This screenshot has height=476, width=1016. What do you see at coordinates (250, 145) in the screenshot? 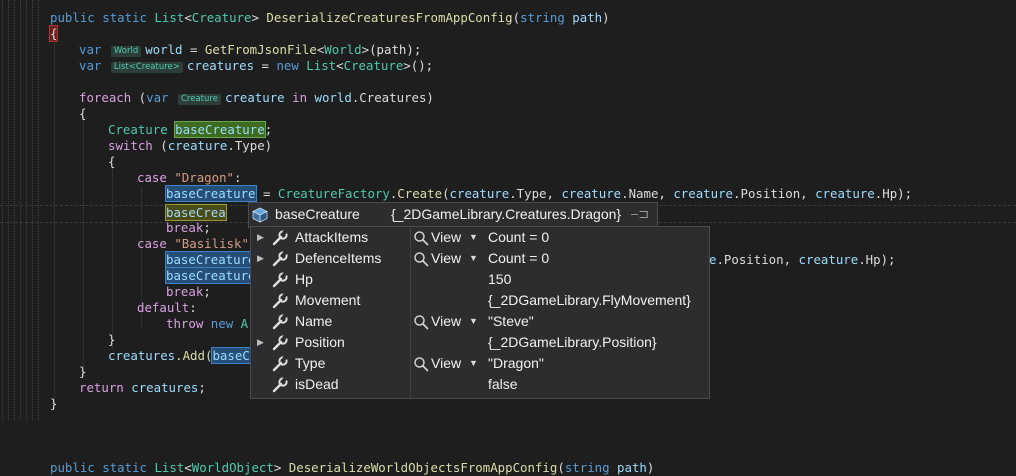
I see `punct: .Type)` at bounding box center [250, 145].